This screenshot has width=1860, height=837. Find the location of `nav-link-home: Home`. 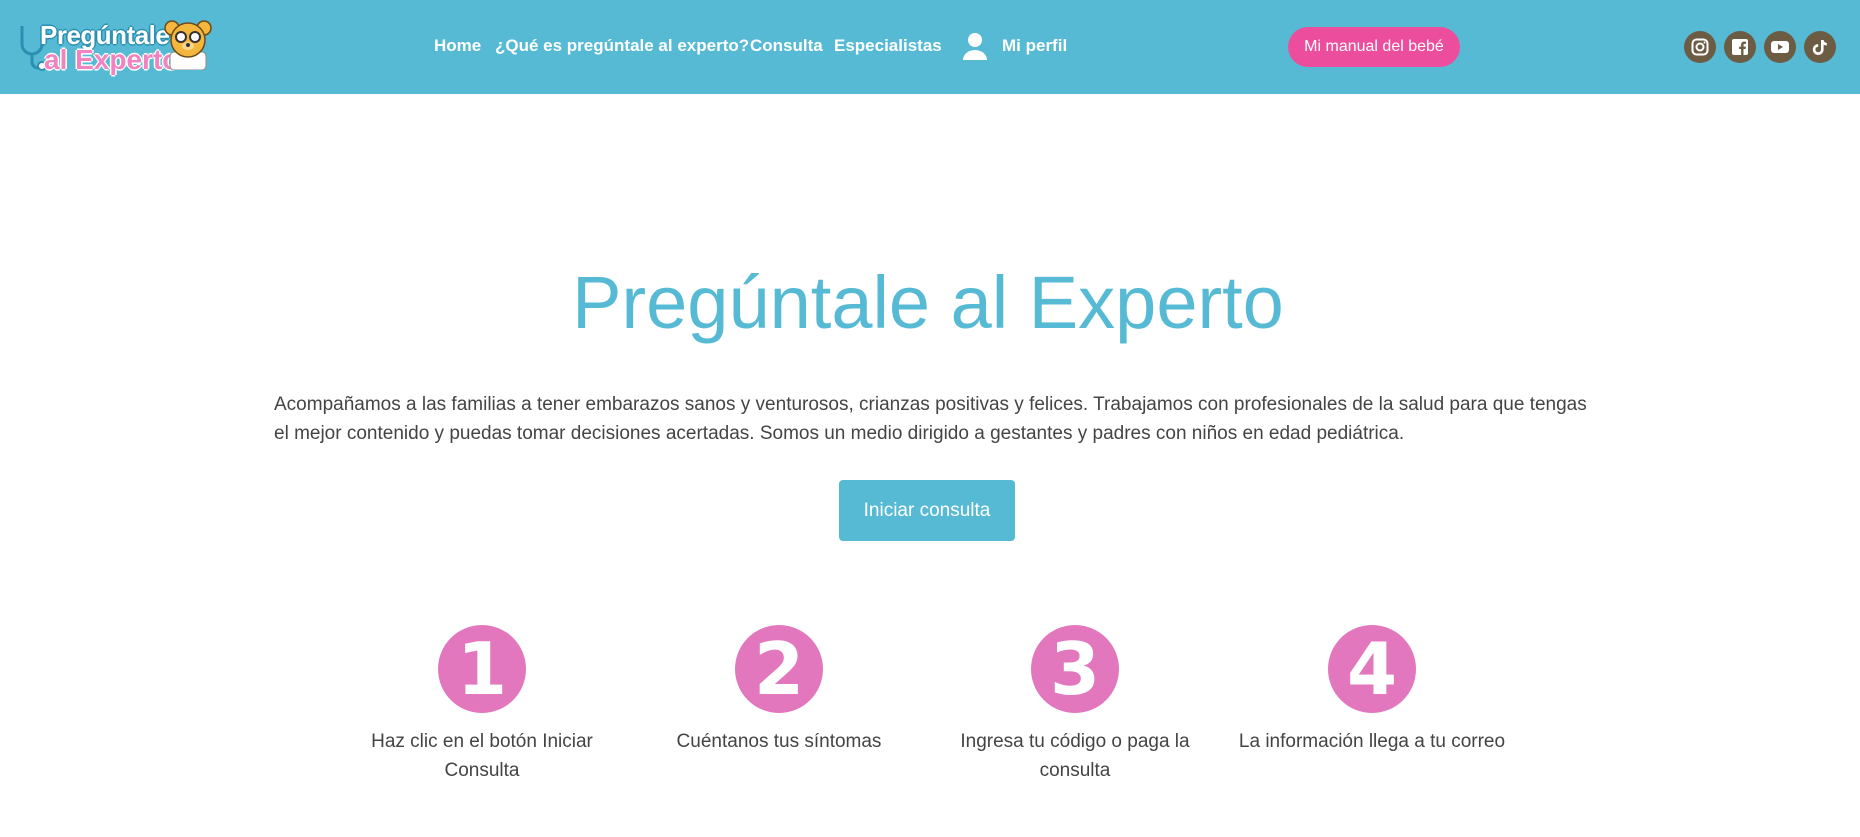

nav-link-home: Home is located at coordinates (457, 46).